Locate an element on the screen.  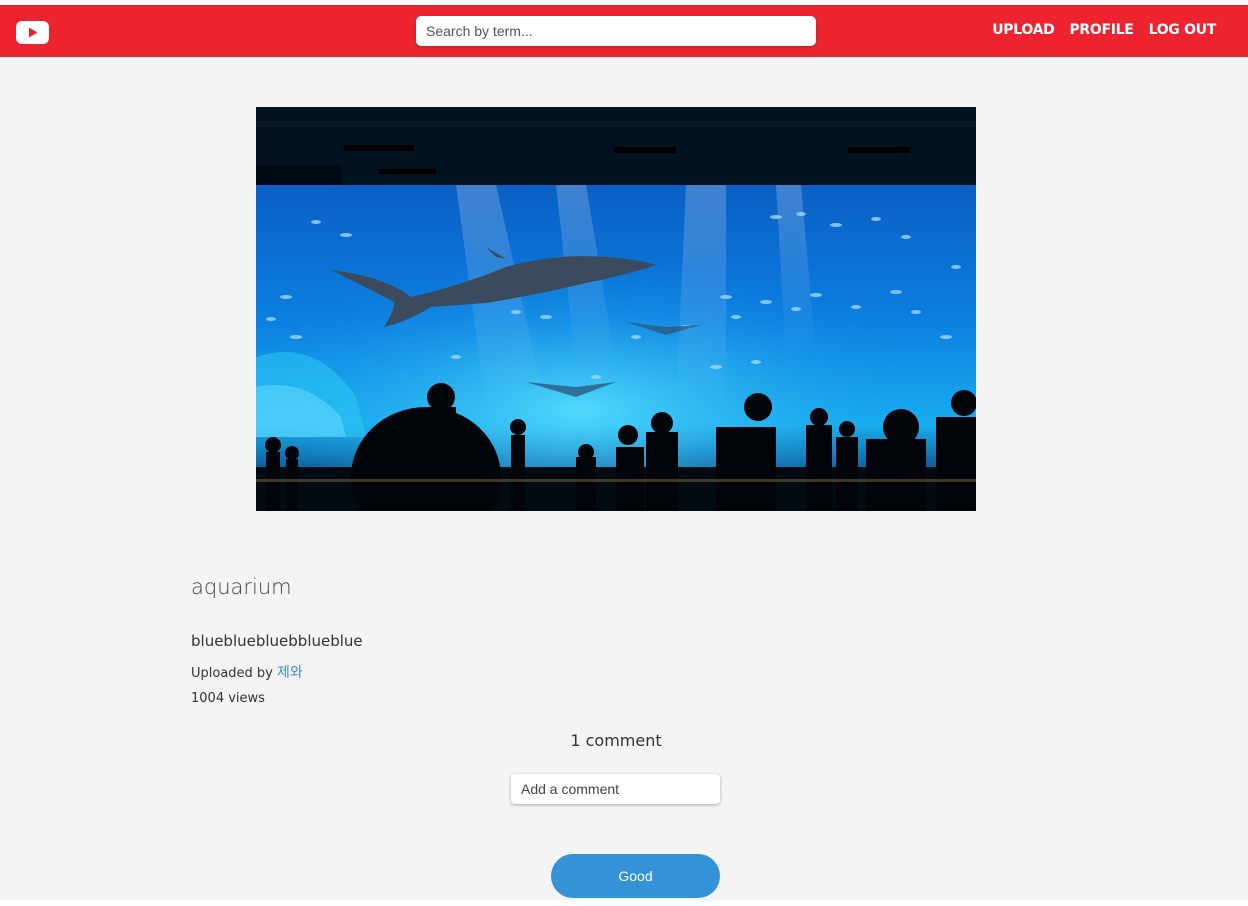
submit-comment-button: Good is located at coordinates (635, 876).